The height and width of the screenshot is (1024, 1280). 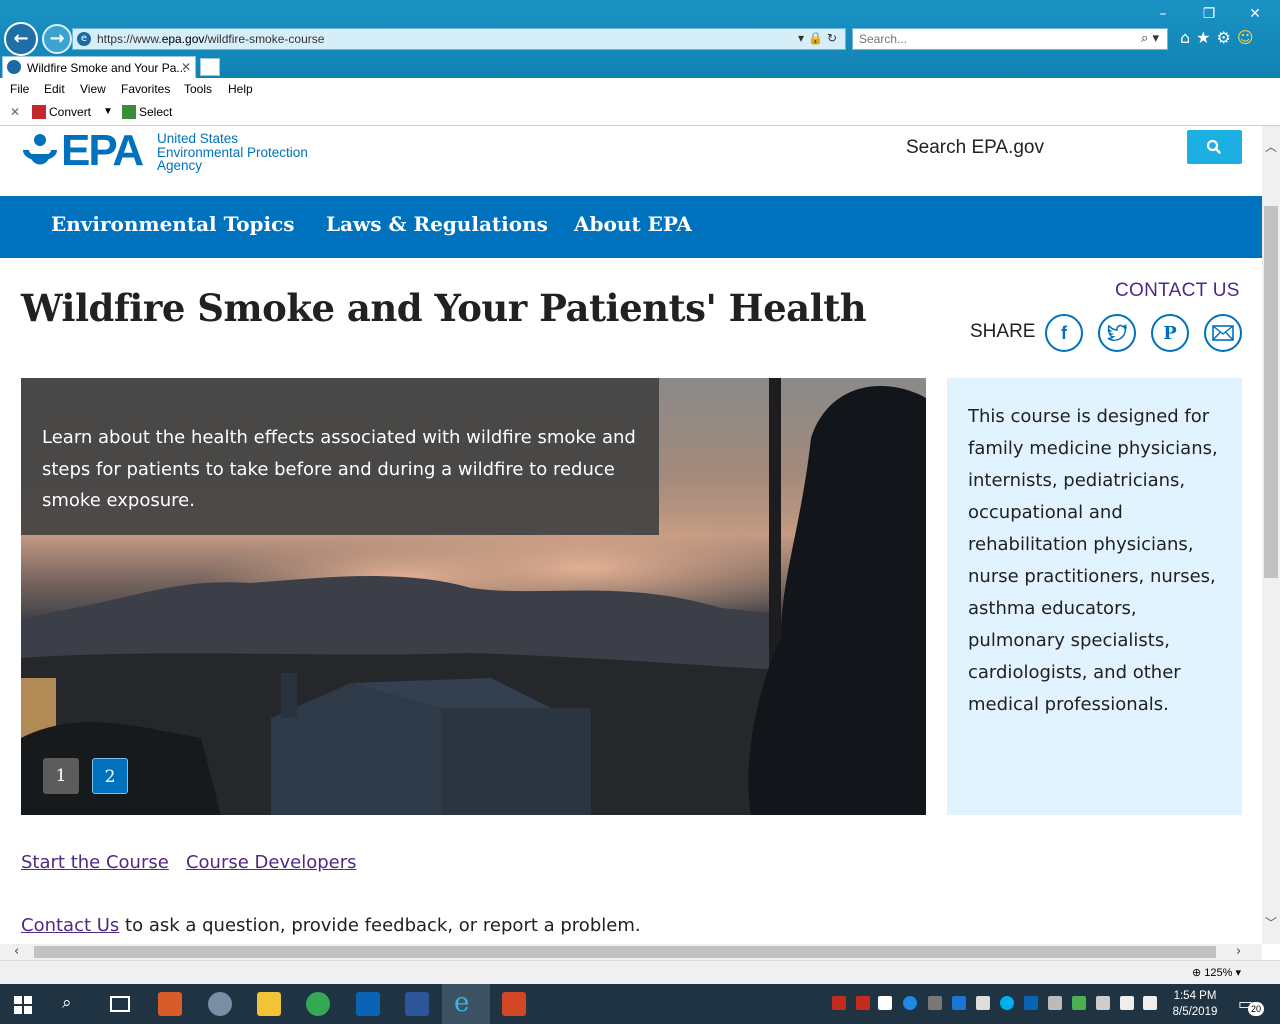 What do you see at coordinates (863, 1003) in the screenshot?
I see `mcafee-icon` at bounding box center [863, 1003].